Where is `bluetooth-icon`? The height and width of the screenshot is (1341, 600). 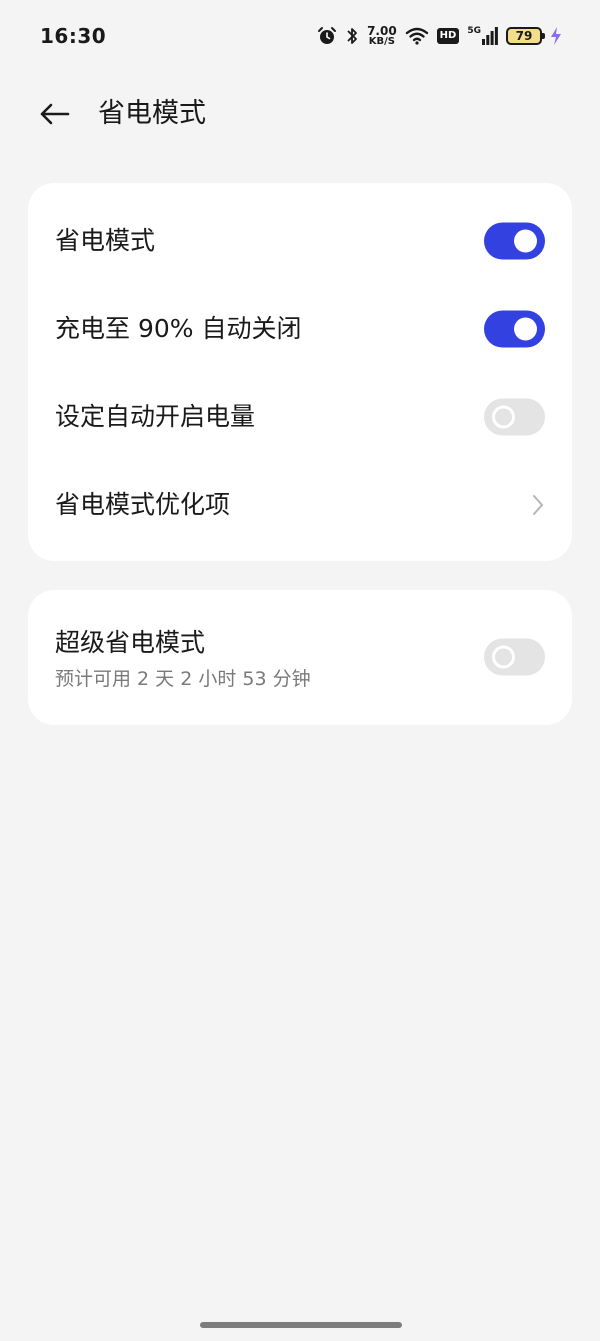
bluetooth-icon is located at coordinates (352, 36).